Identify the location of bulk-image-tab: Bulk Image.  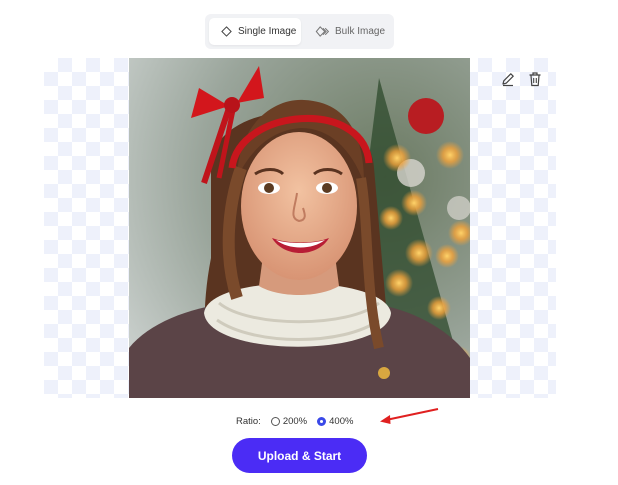
(349, 31).